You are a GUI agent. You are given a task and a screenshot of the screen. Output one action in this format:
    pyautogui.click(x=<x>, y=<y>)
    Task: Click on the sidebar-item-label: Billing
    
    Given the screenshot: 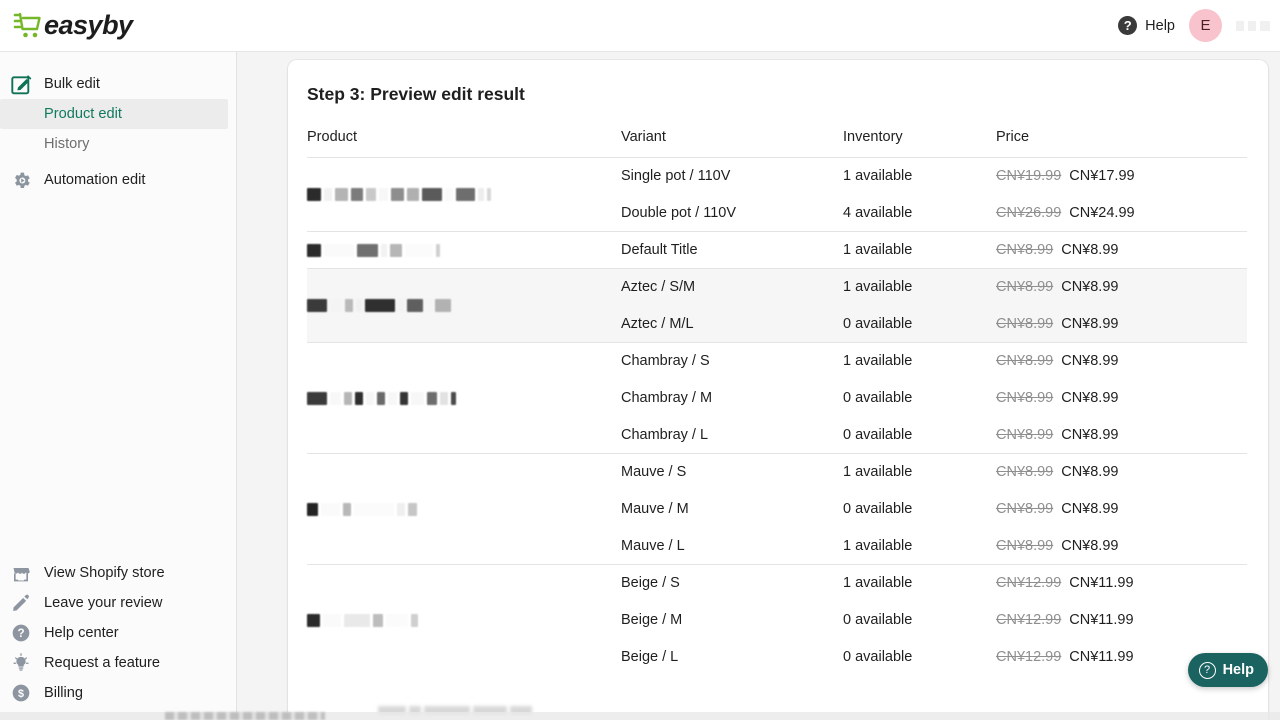 What is the action you would take?
    pyautogui.click(x=63, y=693)
    